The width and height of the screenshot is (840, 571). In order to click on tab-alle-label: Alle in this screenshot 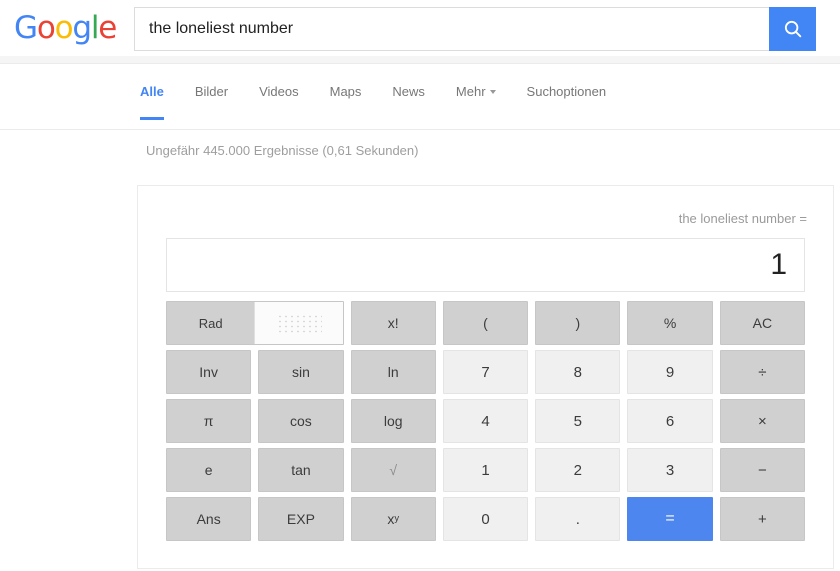, I will do `click(152, 91)`.